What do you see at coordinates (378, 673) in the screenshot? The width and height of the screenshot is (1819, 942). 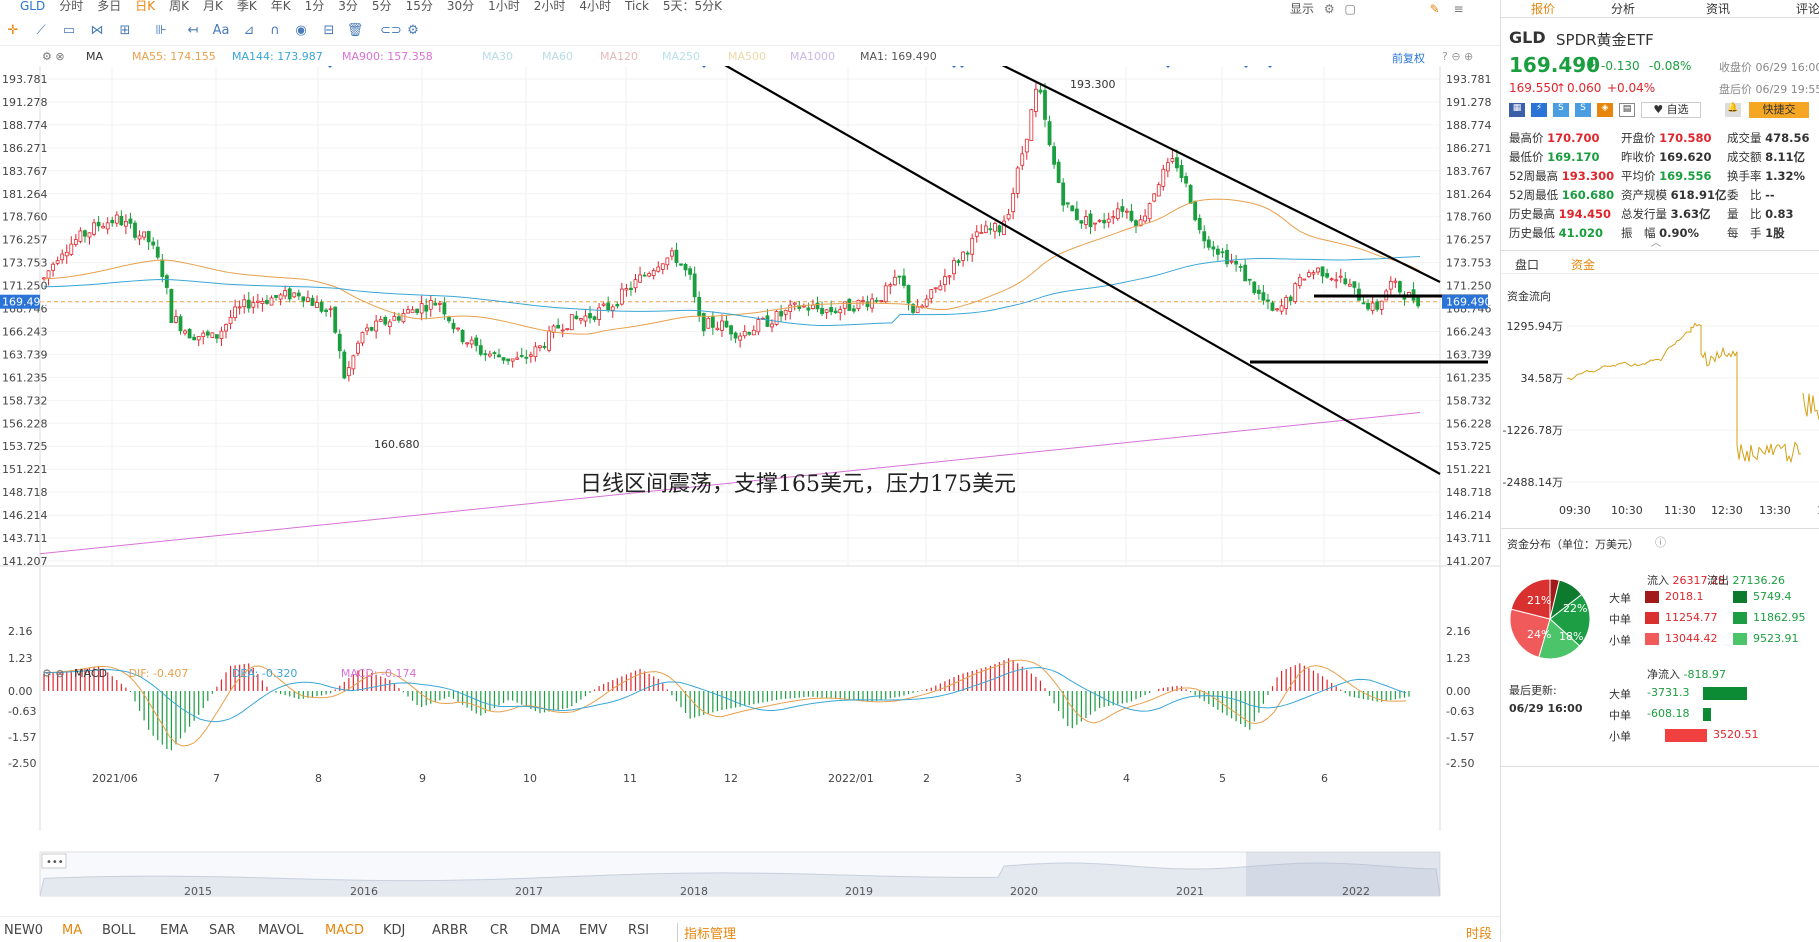 I see `macd-value-label: MACD: -0.174` at bounding box center [378, 673].